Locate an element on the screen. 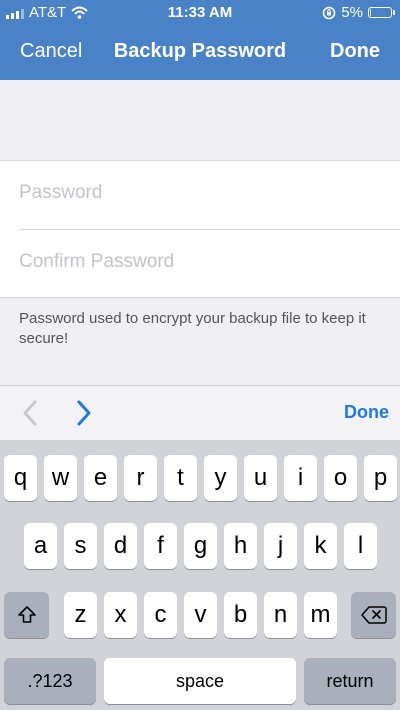 The height and width of the screenshot is (710, 400). key-m: m is located at coordinates (320, 615).